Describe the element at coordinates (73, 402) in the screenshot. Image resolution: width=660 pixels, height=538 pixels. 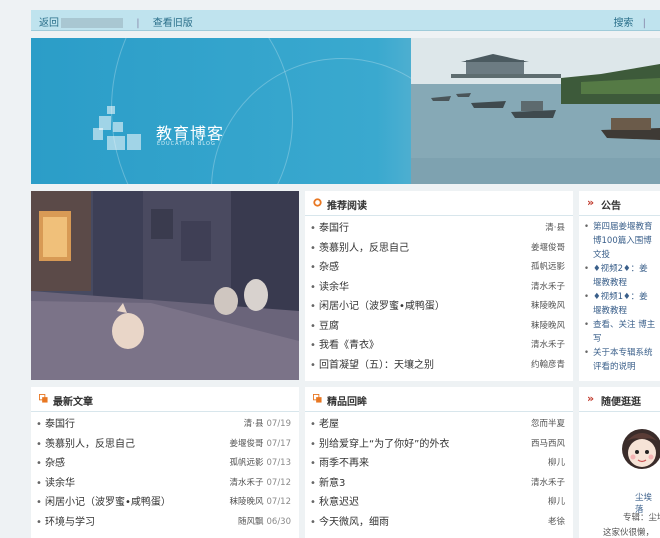
I see `panel-title: 最新文章` at that location.